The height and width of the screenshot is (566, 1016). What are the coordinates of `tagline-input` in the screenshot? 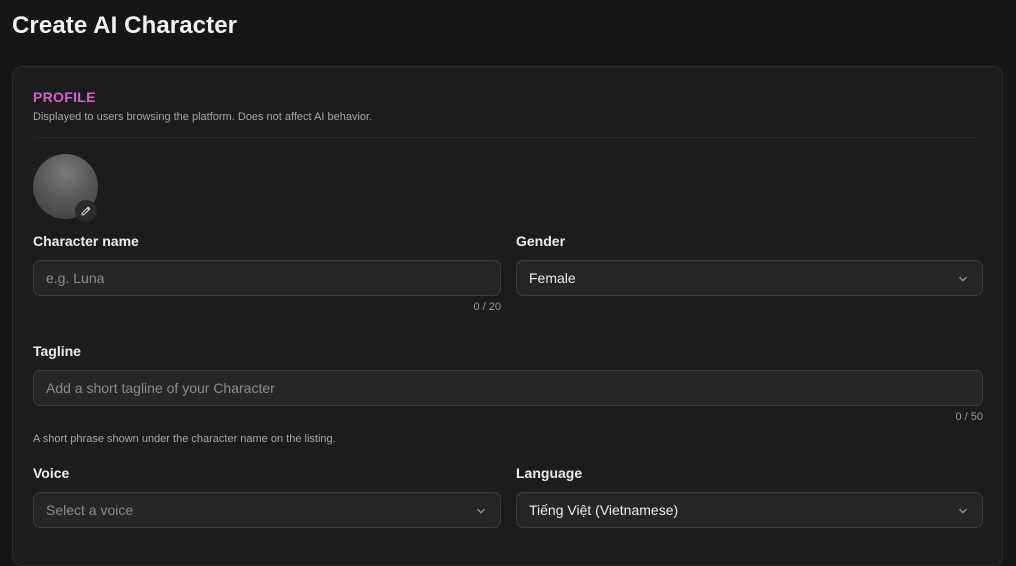 It's located at (508, 388).